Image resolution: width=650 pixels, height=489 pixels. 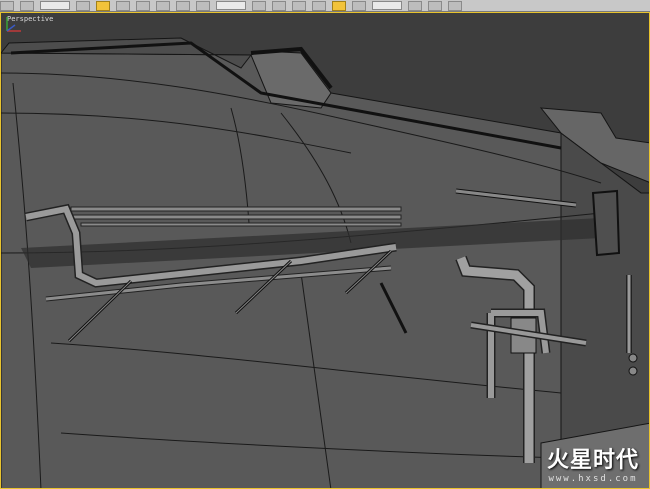 I want to click on select-icon, so click(x=103, y=5).